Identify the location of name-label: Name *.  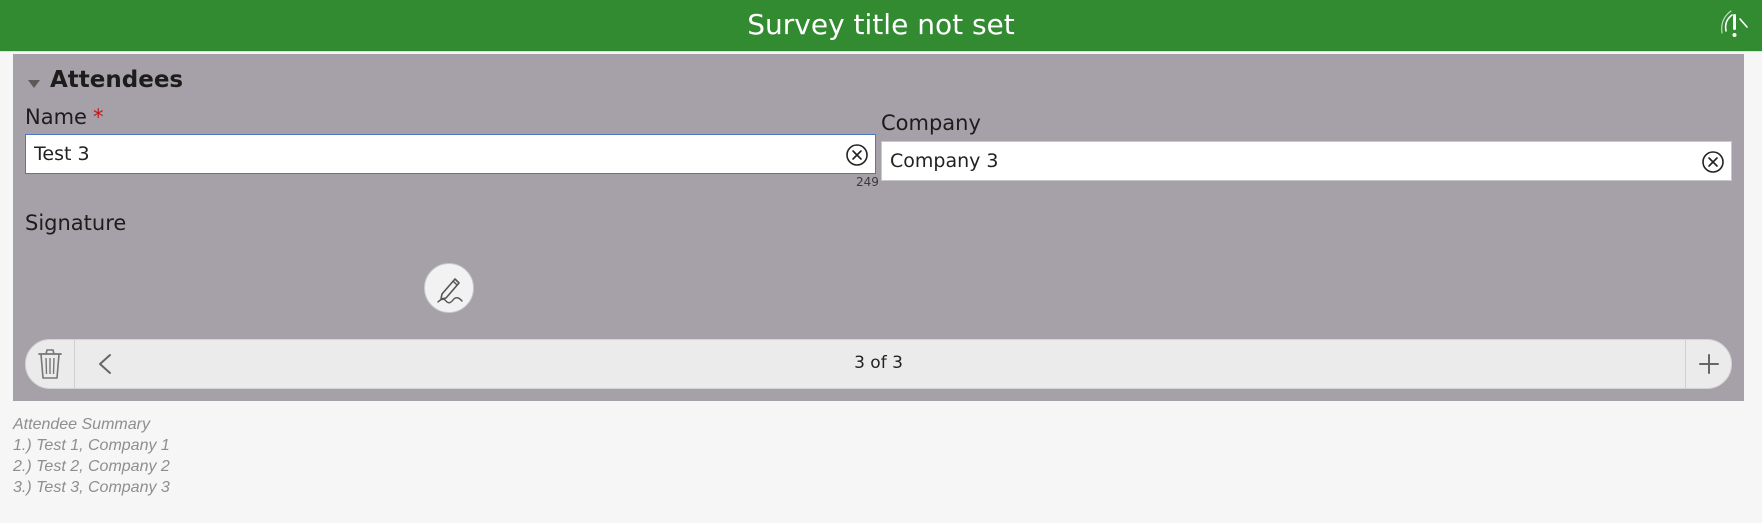
(64, 117).